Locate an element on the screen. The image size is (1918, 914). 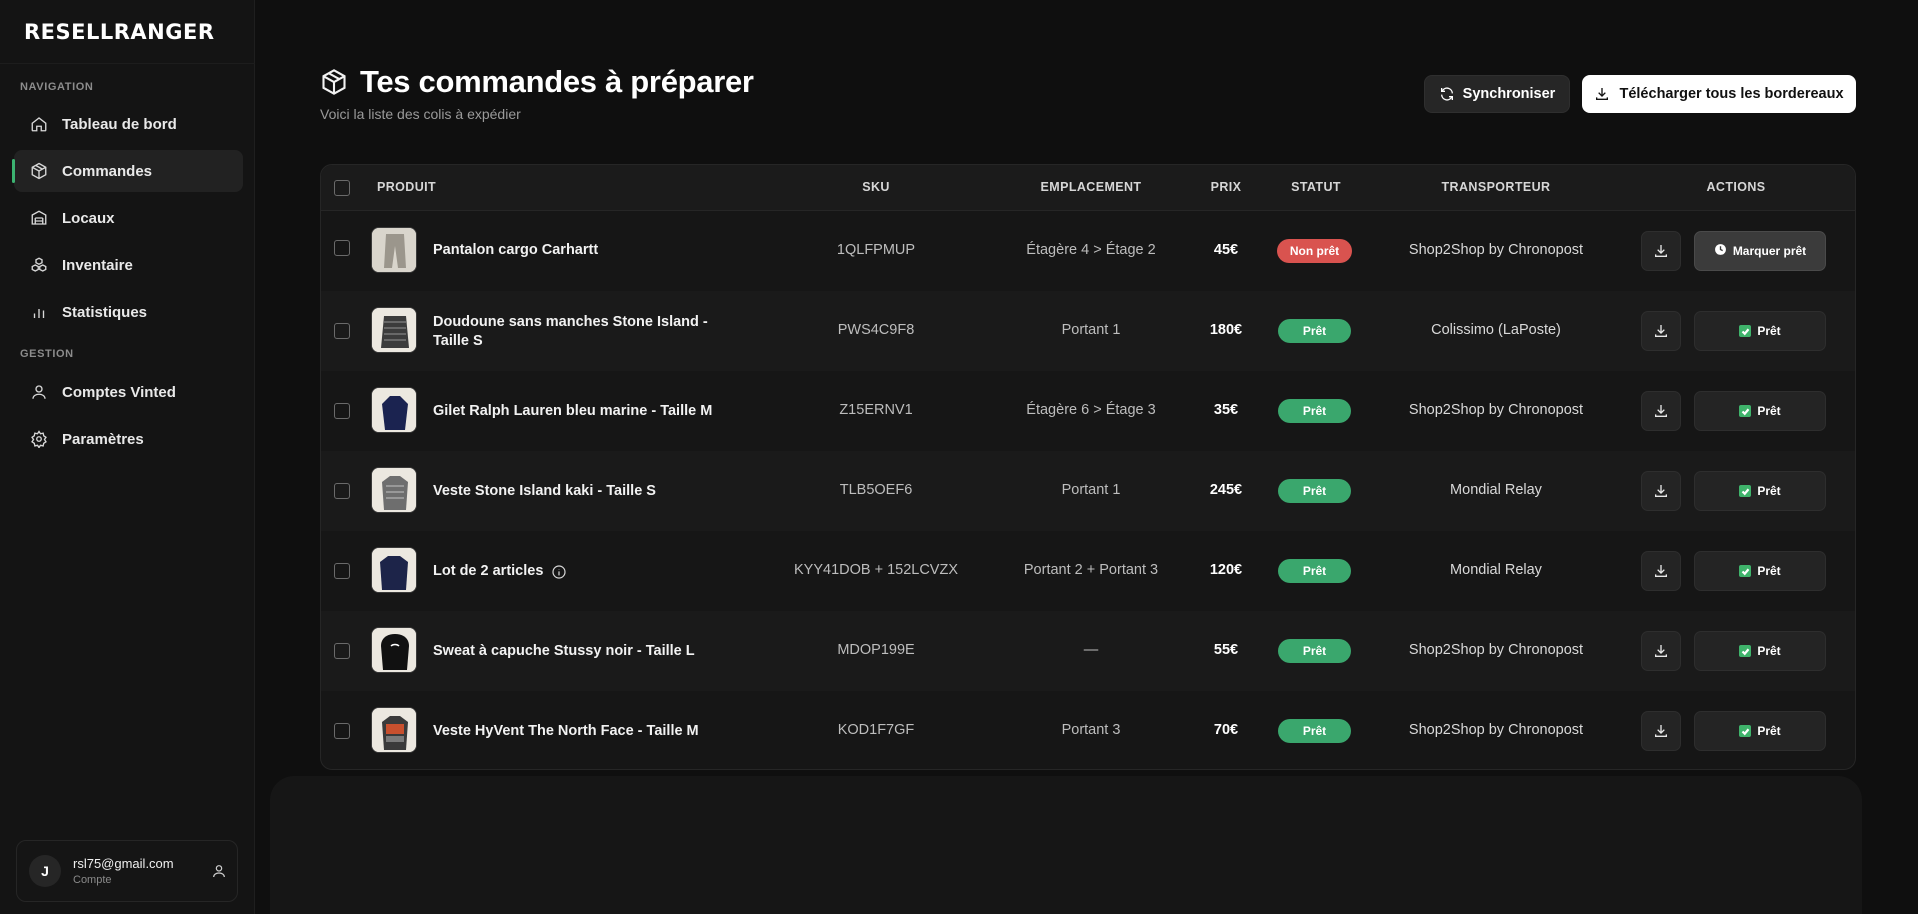
product-name: Sweat à capuche Stussy noir - Taille L is located at coordinates (564, 651).